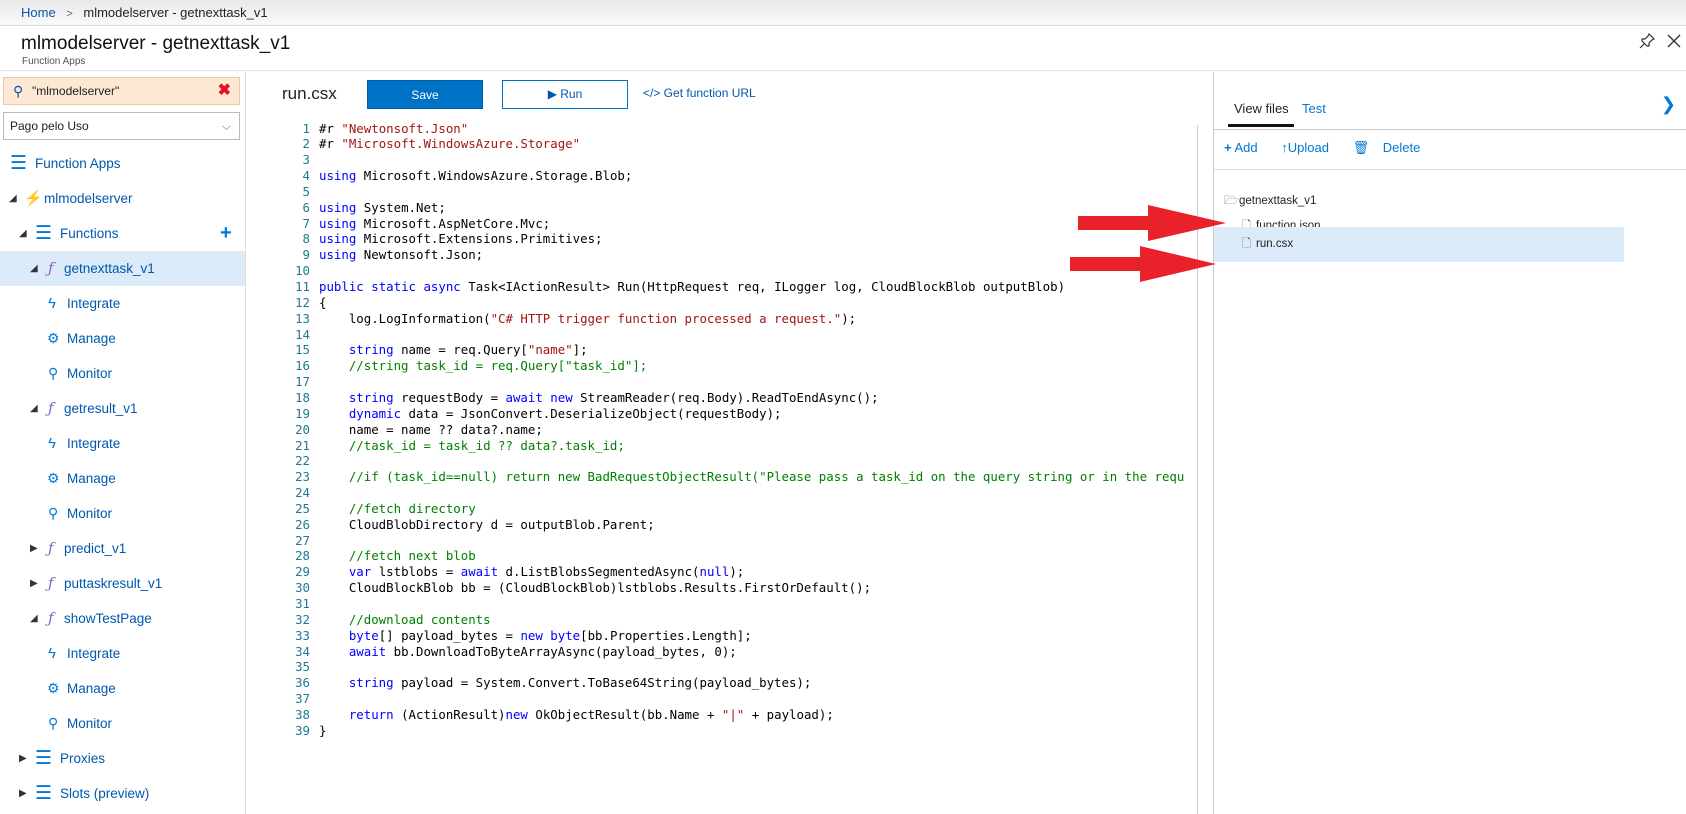 This screenshot has width=1686, height=814. What do you see at coordinates (226, 233) in the screenshot?
I see `add-function-icon: +` at bounding box center [226, 233].